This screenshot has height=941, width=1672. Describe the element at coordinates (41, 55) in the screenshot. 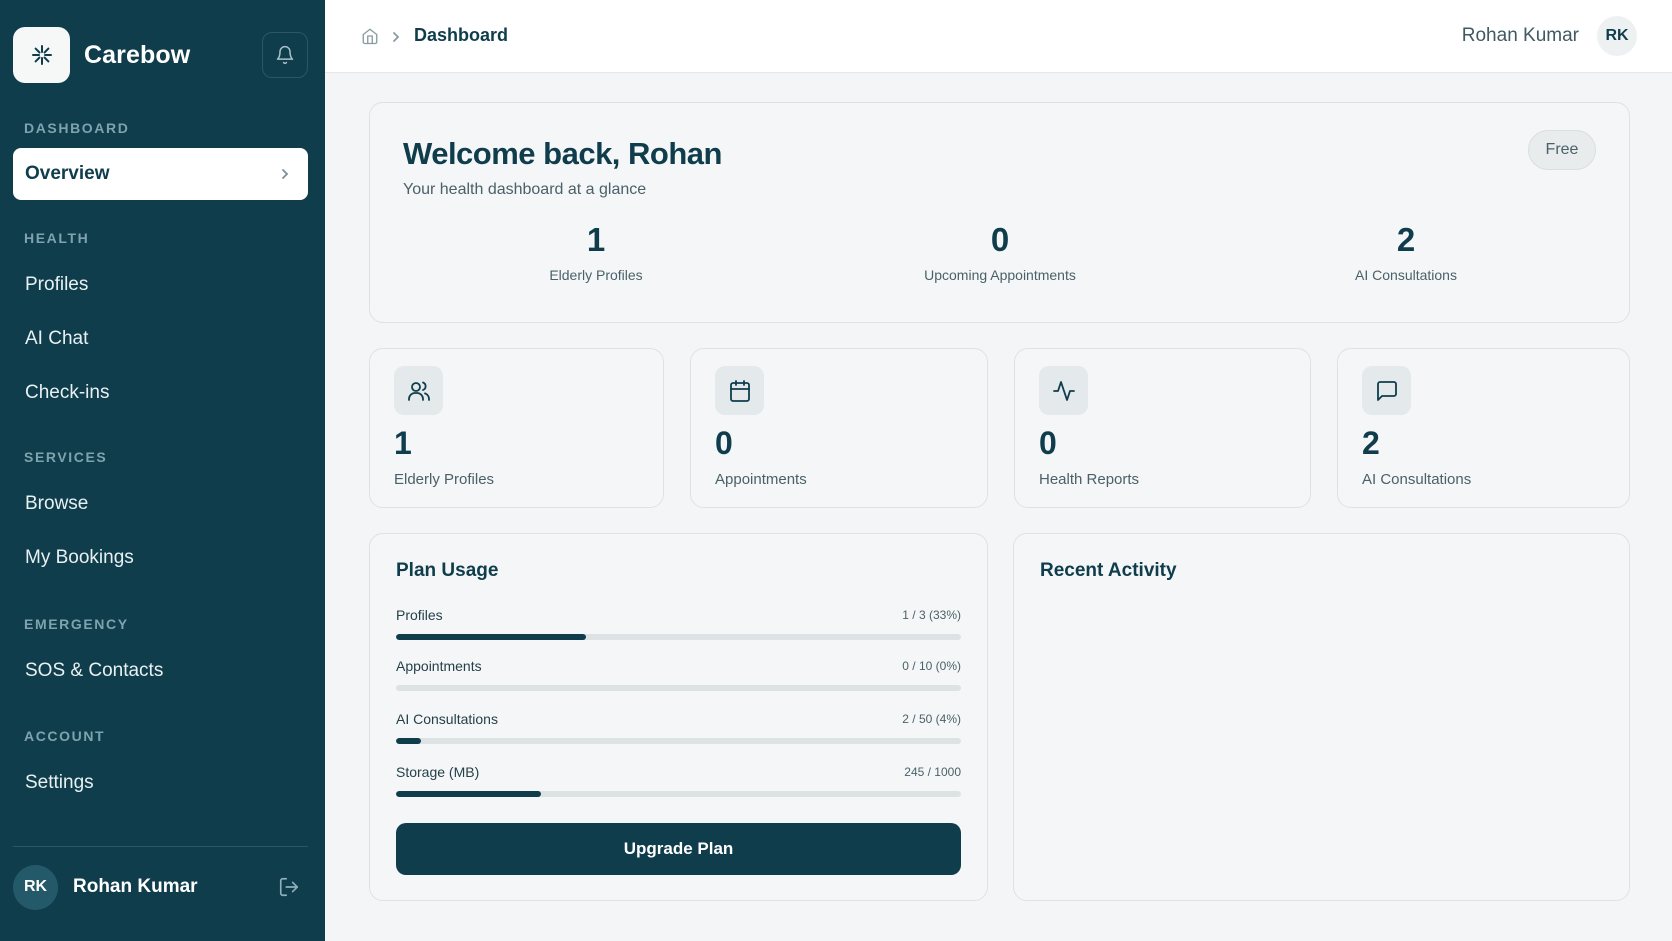

I see `logo-icon` at that location.